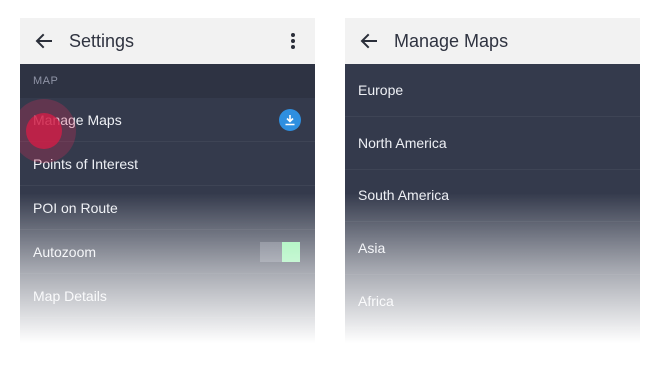  Describe the element at coordinates (492, 90) in the screenshot. I see `region-item-europe: Europe` at that location.